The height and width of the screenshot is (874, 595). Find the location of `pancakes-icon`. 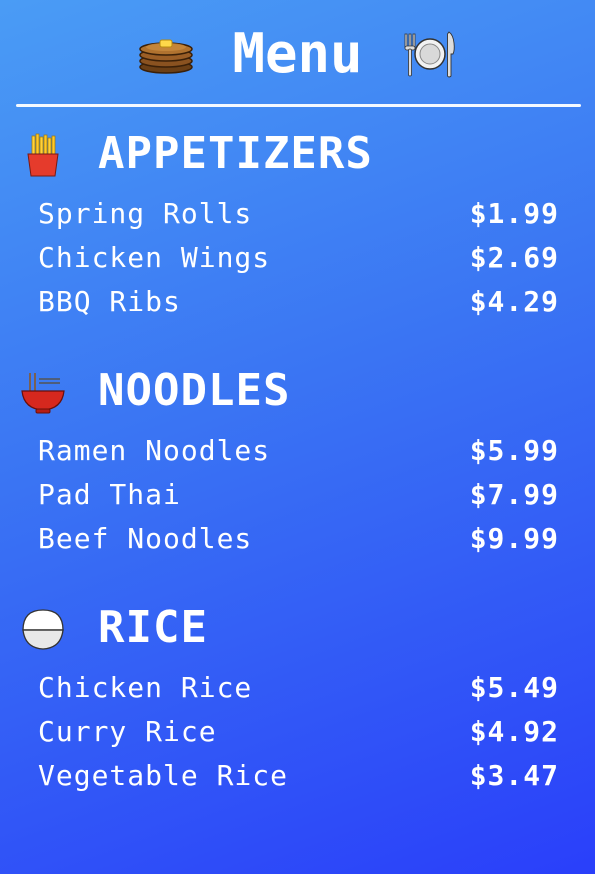

pancakes-icon is located at coordinates (166, 56).